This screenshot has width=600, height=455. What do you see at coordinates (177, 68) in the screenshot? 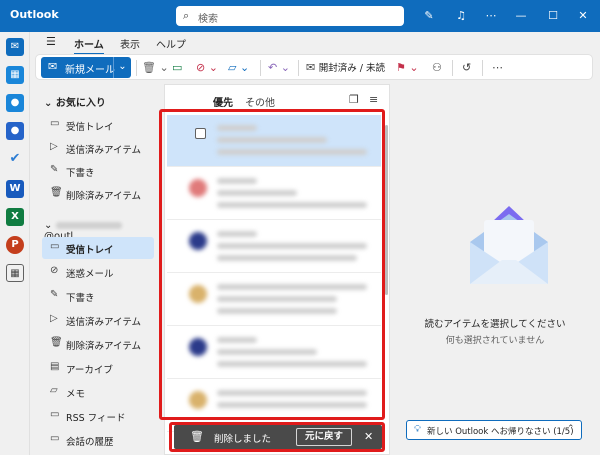
I see `archive-icon: ▭` at bounding box center [177, 68].